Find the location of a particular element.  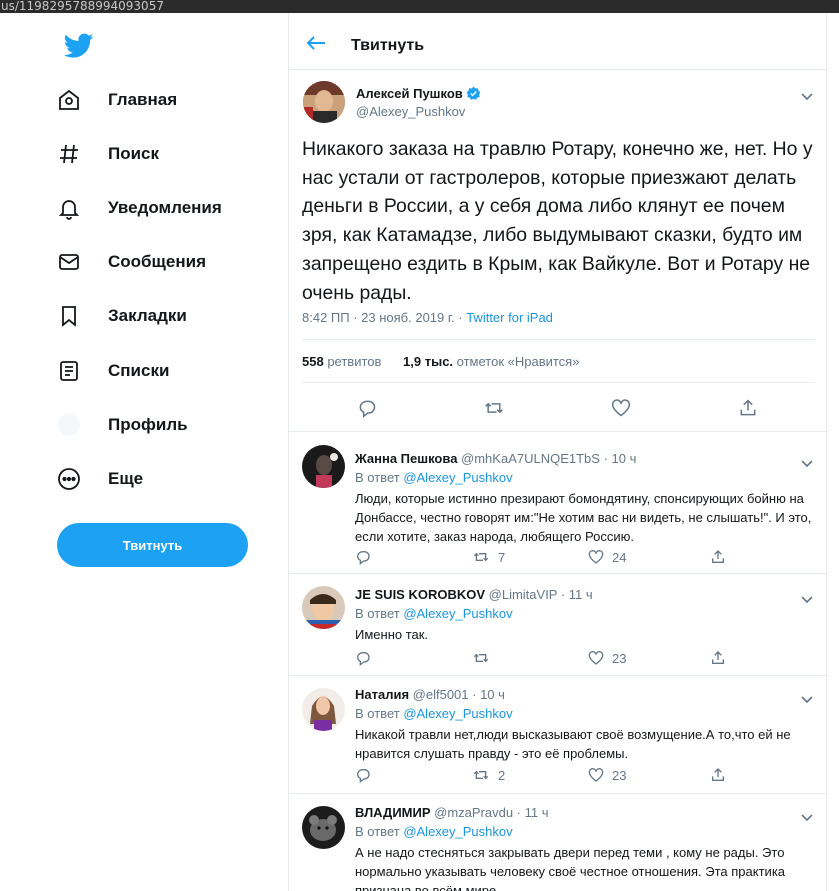

retweet-count: 7 is located at coordinates (502, 557).